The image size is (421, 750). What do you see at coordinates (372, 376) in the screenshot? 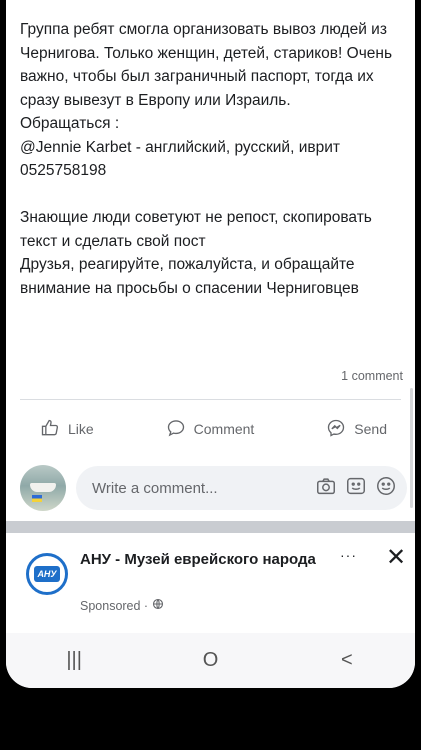
I see `comment-count: 1 comment` at bounding box center [372, 376].